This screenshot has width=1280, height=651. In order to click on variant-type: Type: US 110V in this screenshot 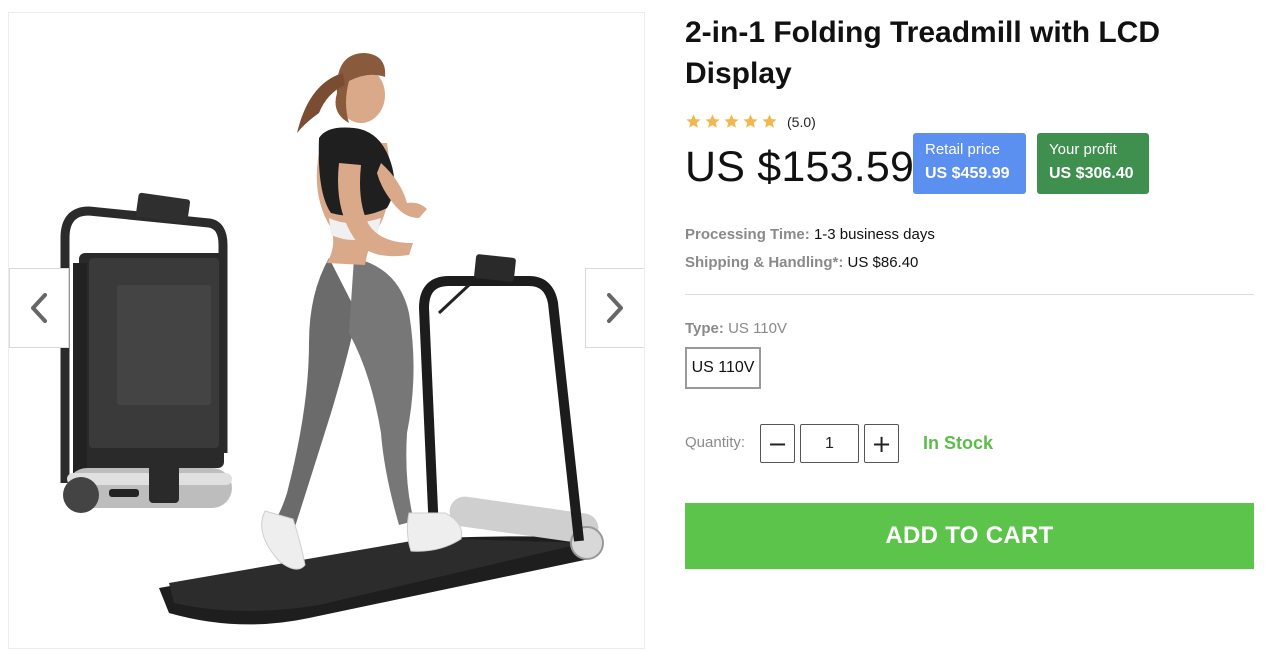, I will do `click(736, 328)`.